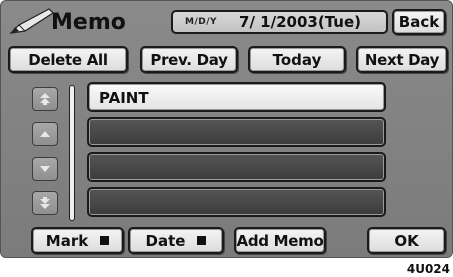 Image resolution: width=453 pixels, height=277 pixels. I want to click on scroll-down-button, so click(45, 169).